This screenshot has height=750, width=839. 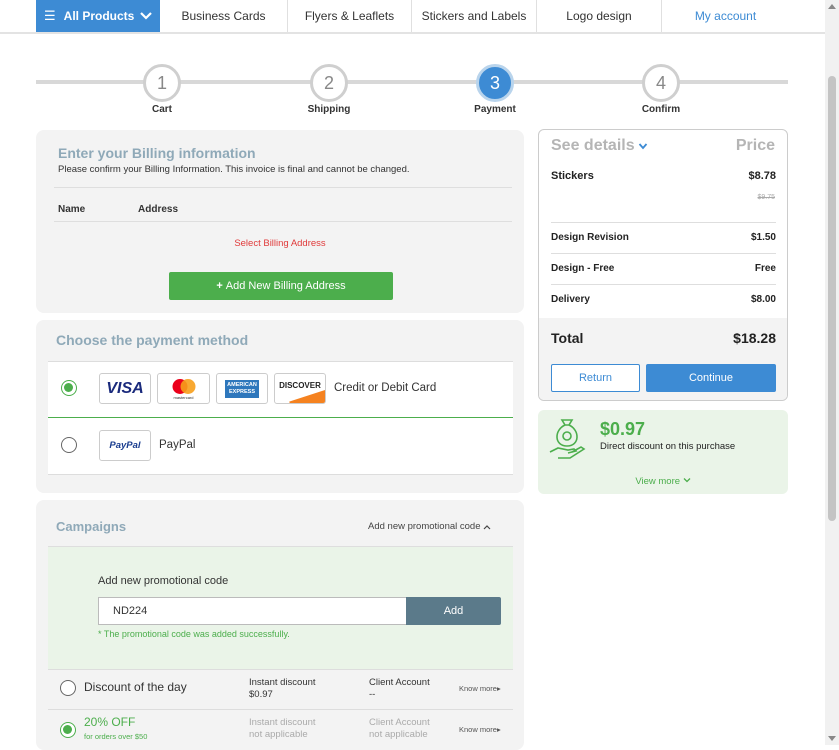 I want to click on billing-col-address: Address, so click(x=158, y=209).